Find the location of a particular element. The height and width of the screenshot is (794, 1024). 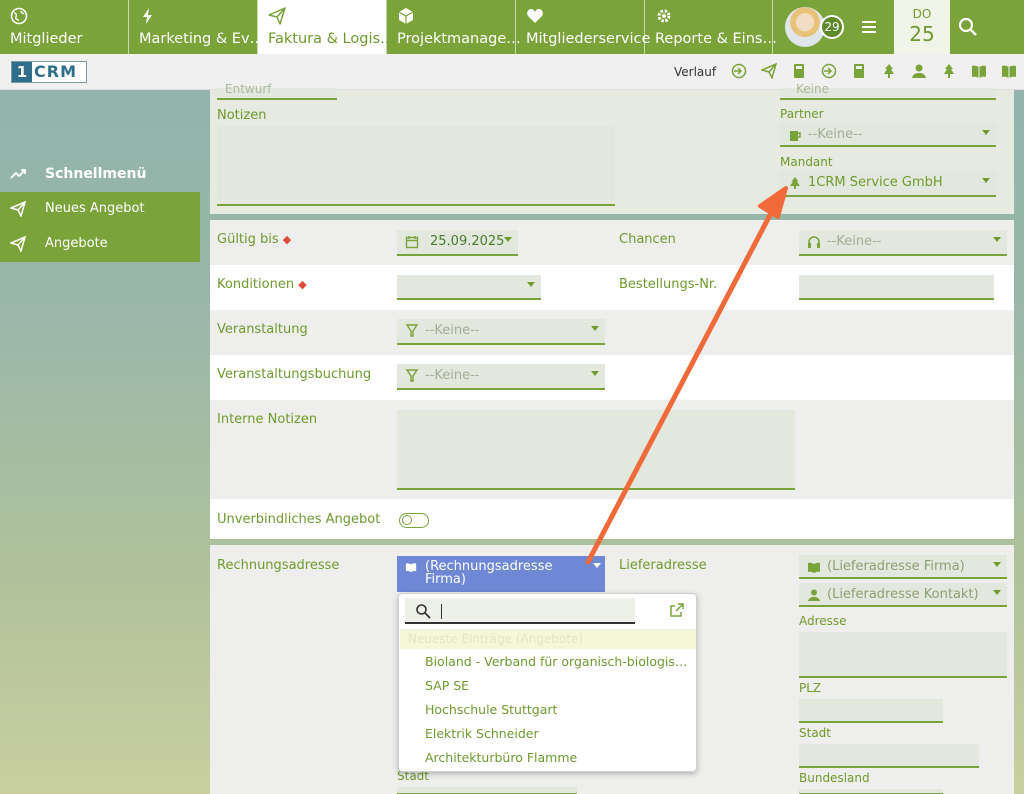

toggle-knob is located at coordinates (407, 520).